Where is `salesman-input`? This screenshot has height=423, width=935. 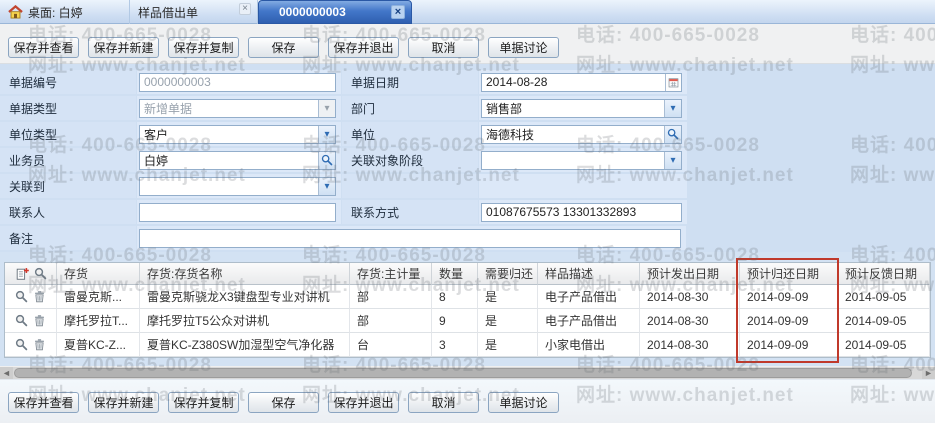 salesman-input is located at coordinates (229, 160).